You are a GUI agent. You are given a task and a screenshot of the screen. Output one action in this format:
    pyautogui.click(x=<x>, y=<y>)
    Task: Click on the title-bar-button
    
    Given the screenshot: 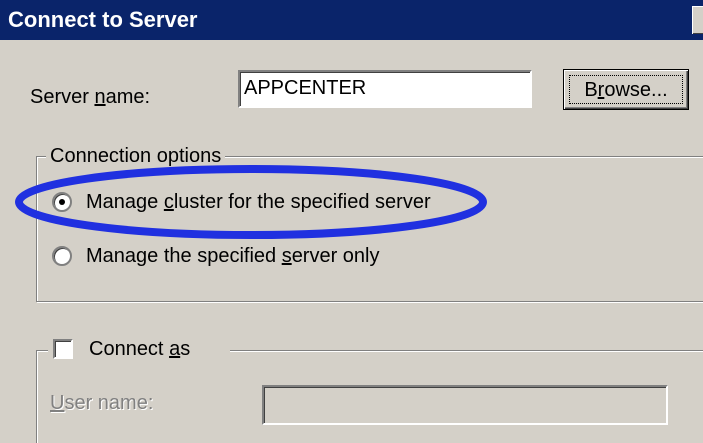 What is the action you would take?
    pyautogui.click(x=697, y=20)
    